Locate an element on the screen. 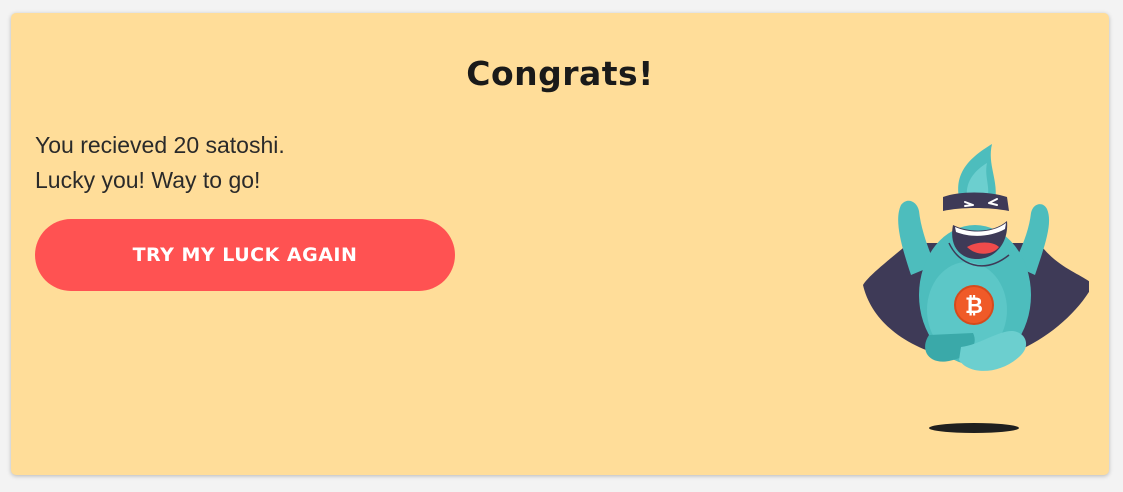 The width and height of the screenshot is (1123, 492). try-again-button: TRY MY LUCK AGAIN is located at coordinates (245, 255).